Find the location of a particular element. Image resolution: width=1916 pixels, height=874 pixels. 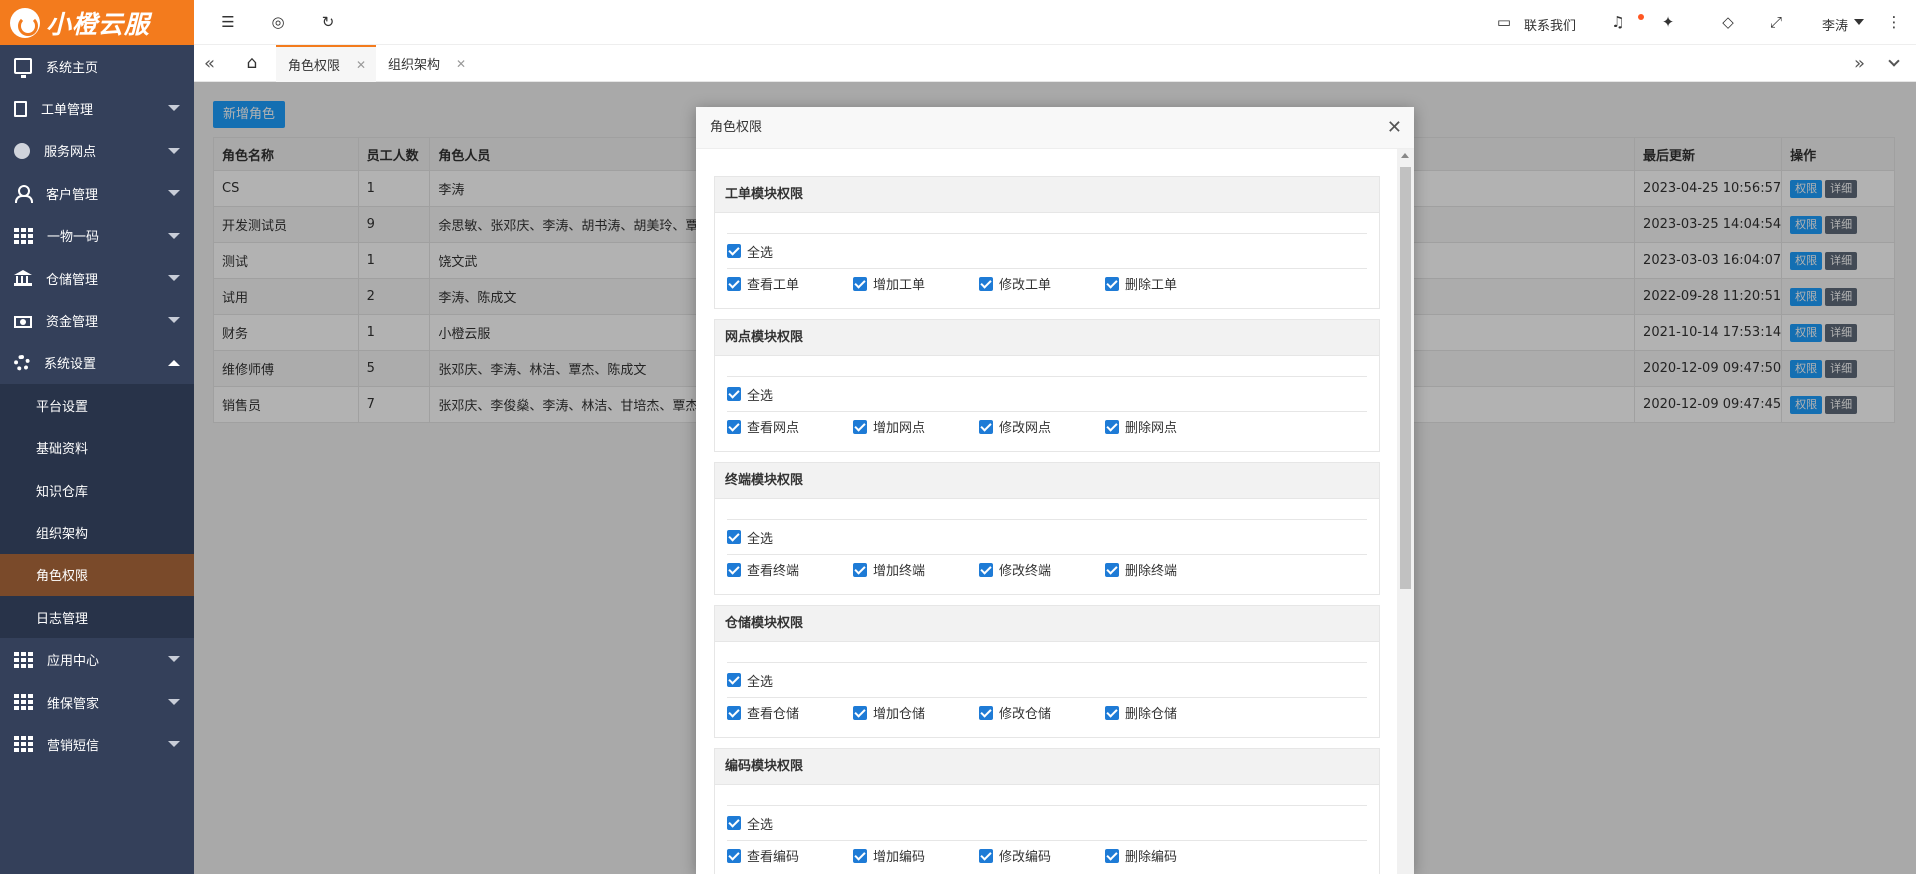

sidebar-subitem-logs: 日志管理 is located at coordinates (97, 617).